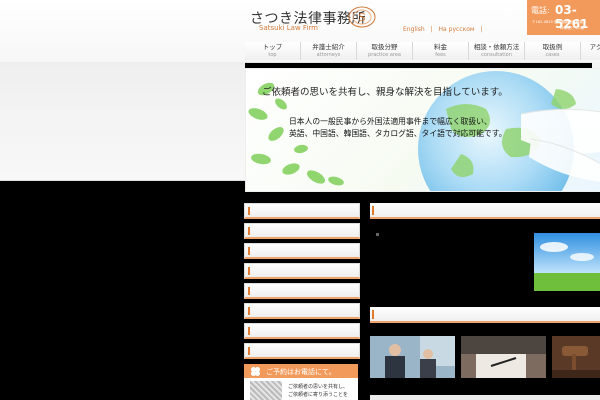 The width and height of the screenshot is (600, 400). I want to click on nav-attorneys-sublabel: attorneys, so click(328, 55).